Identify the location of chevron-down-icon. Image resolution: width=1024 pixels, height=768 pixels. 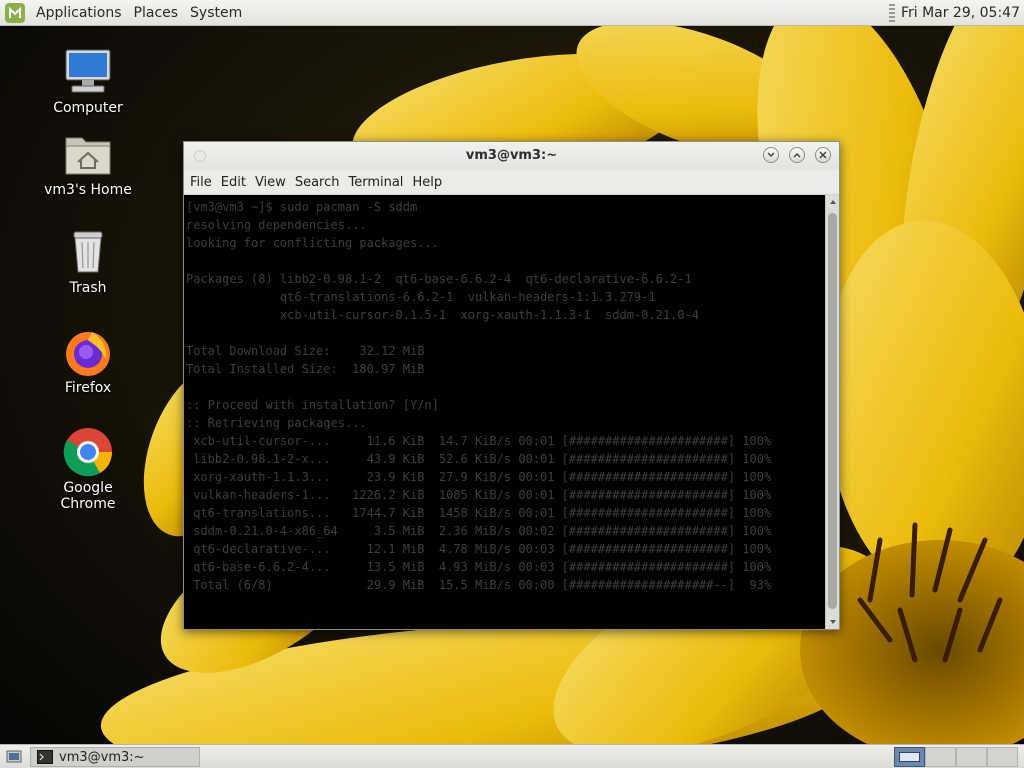
(771, 155).